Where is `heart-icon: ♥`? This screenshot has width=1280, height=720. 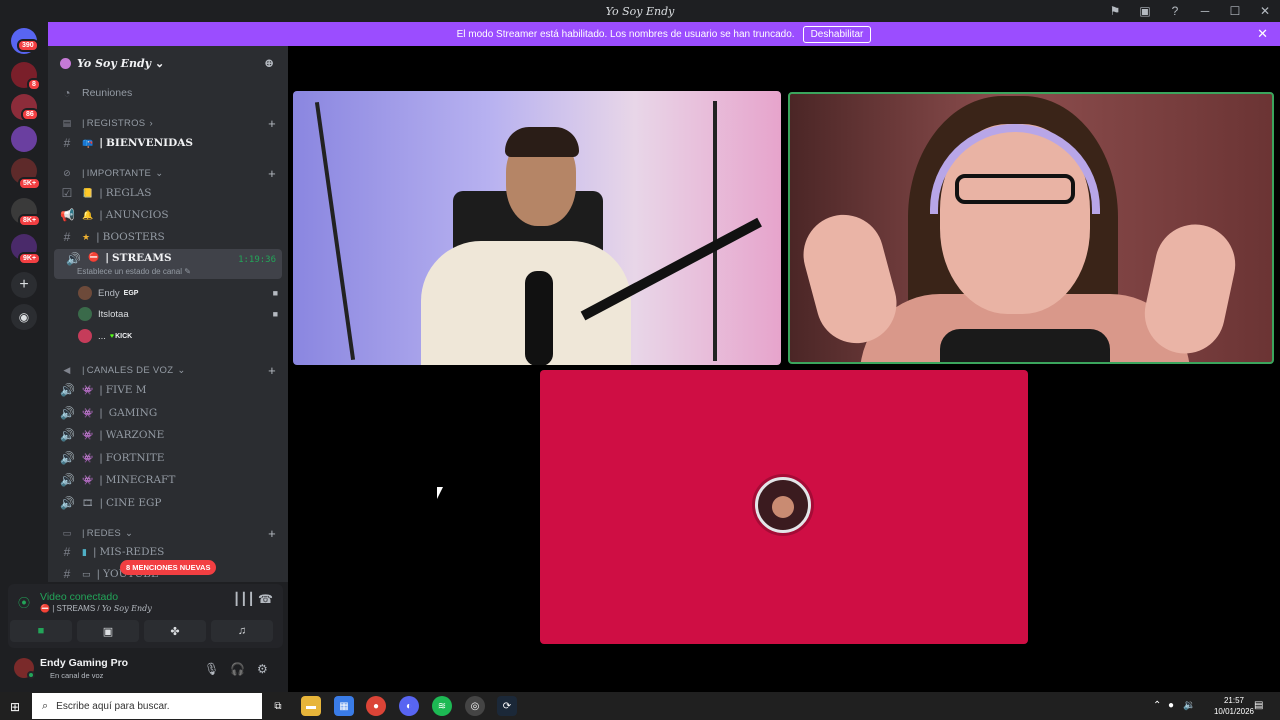
heart-icon: ♥ is located at coordinates (112, 336).